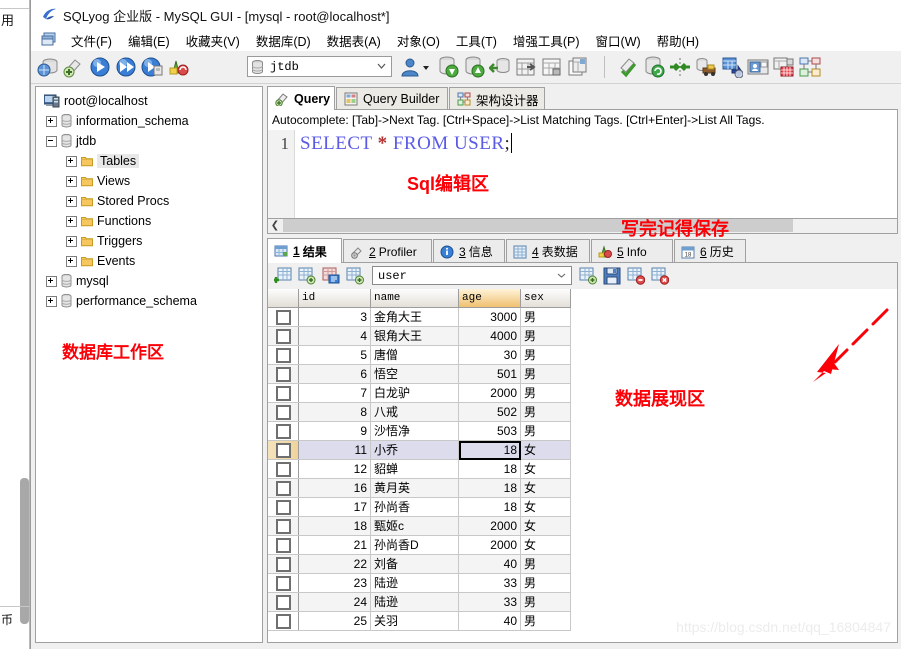 This screenshot has height=649, width=901. Describe the element at coordinates (149, 40) in the screenshot. I see `menu-edit: 编辑(E)` at that location.